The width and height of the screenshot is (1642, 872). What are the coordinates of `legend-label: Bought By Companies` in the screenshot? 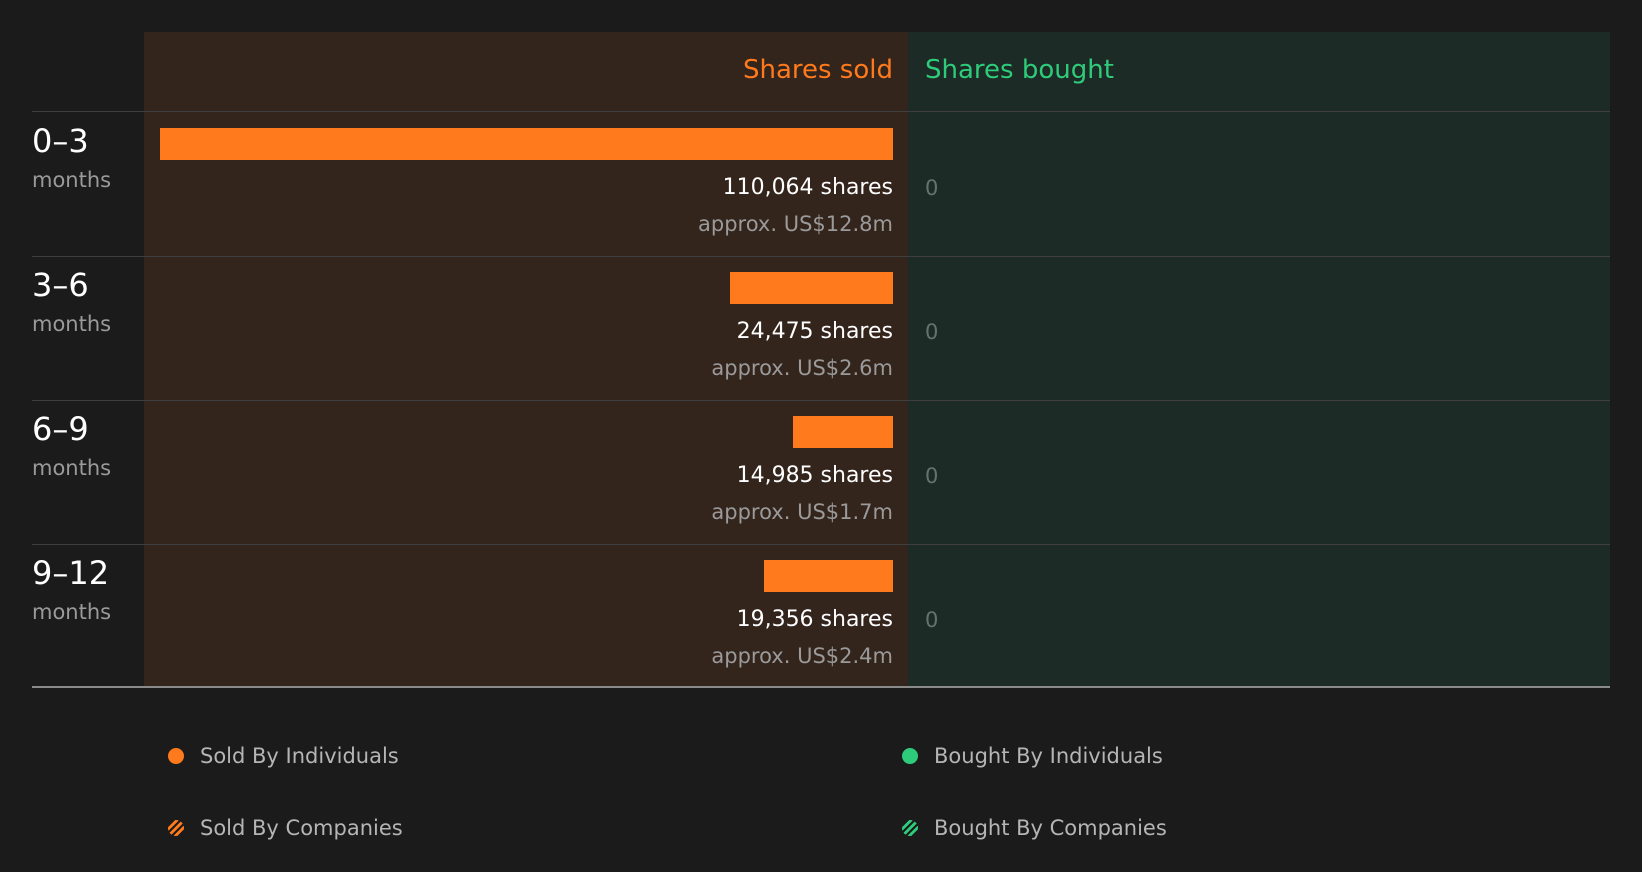 It's located at (1050, 828).